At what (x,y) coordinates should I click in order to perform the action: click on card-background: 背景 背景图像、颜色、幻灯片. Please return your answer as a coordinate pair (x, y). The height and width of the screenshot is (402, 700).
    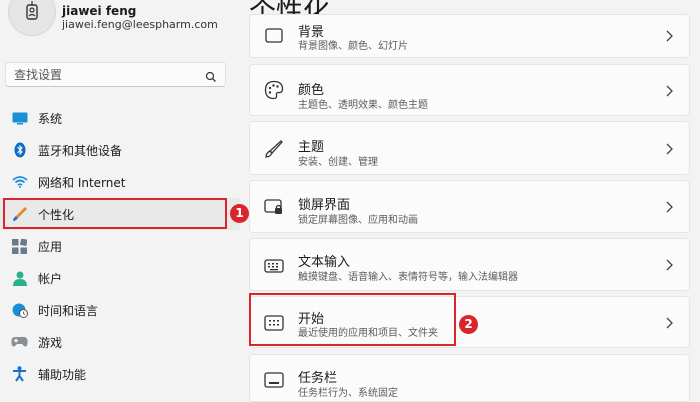
    Looking at the image, I should click on (469, 36).